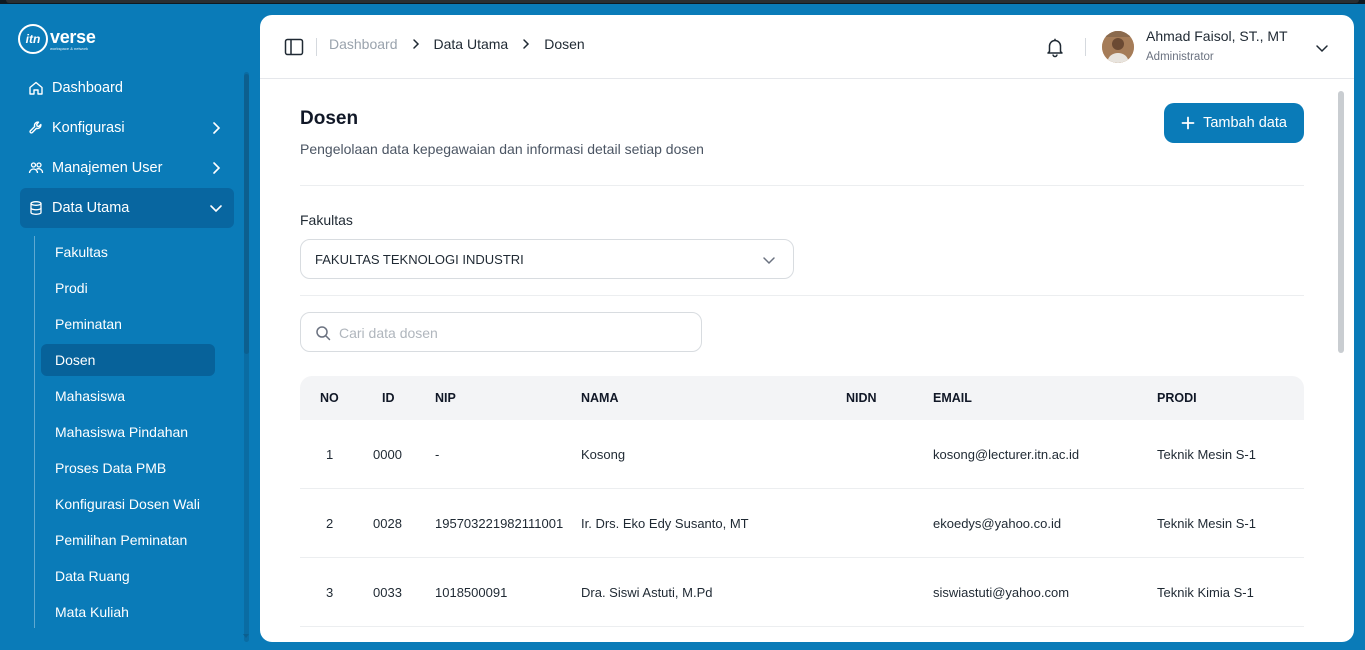  I want to click on sidebar-item-label: Manajemen User, so click(107, 168).